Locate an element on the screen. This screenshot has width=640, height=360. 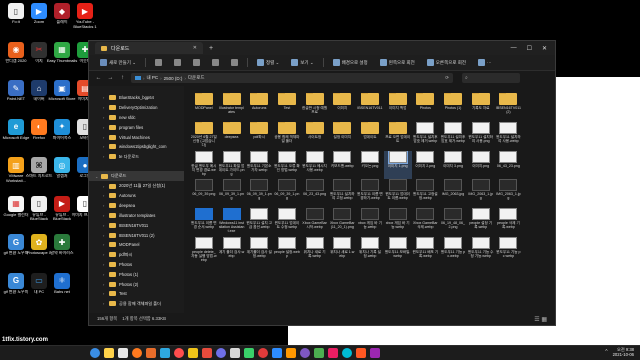
file-item: Photos is located at coordinates (426, 107).